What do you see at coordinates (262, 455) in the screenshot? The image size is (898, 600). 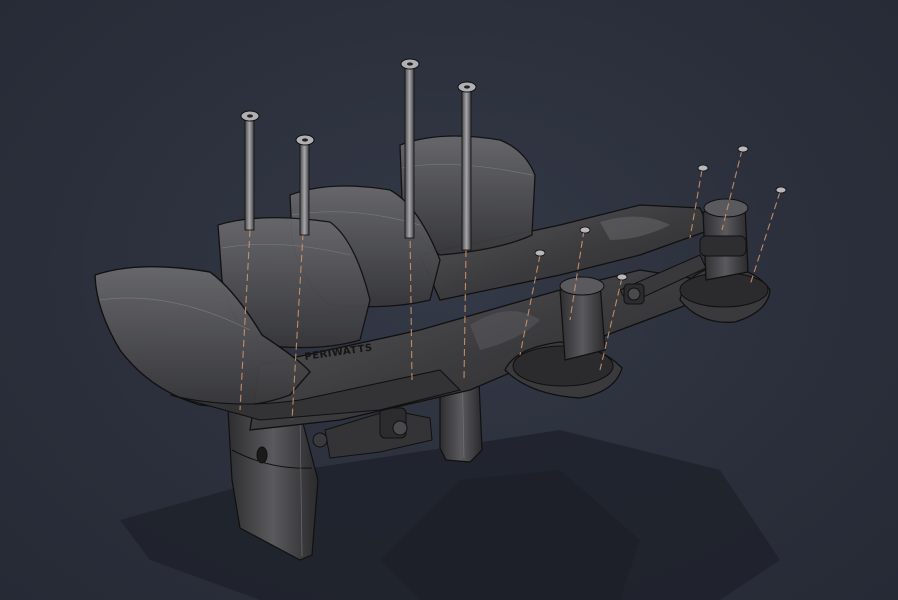 I see `post-hole` at bounding box center [262, 455].